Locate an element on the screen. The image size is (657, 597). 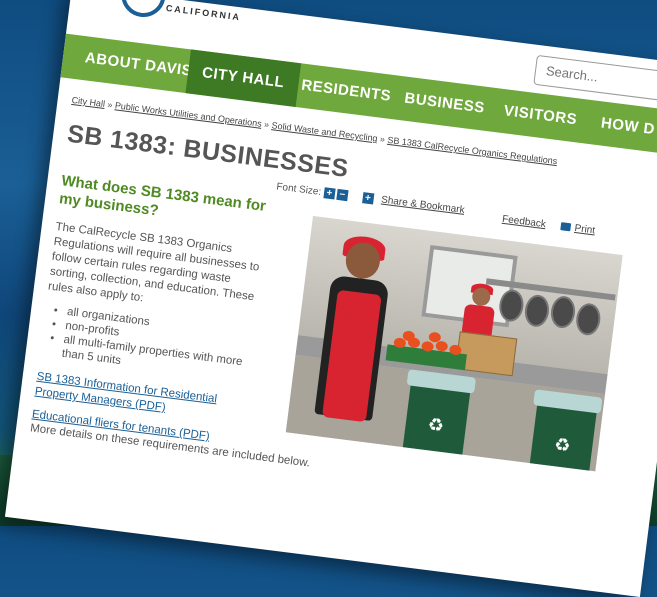
share-plus-icon: + is located at coordinates (367, 198).